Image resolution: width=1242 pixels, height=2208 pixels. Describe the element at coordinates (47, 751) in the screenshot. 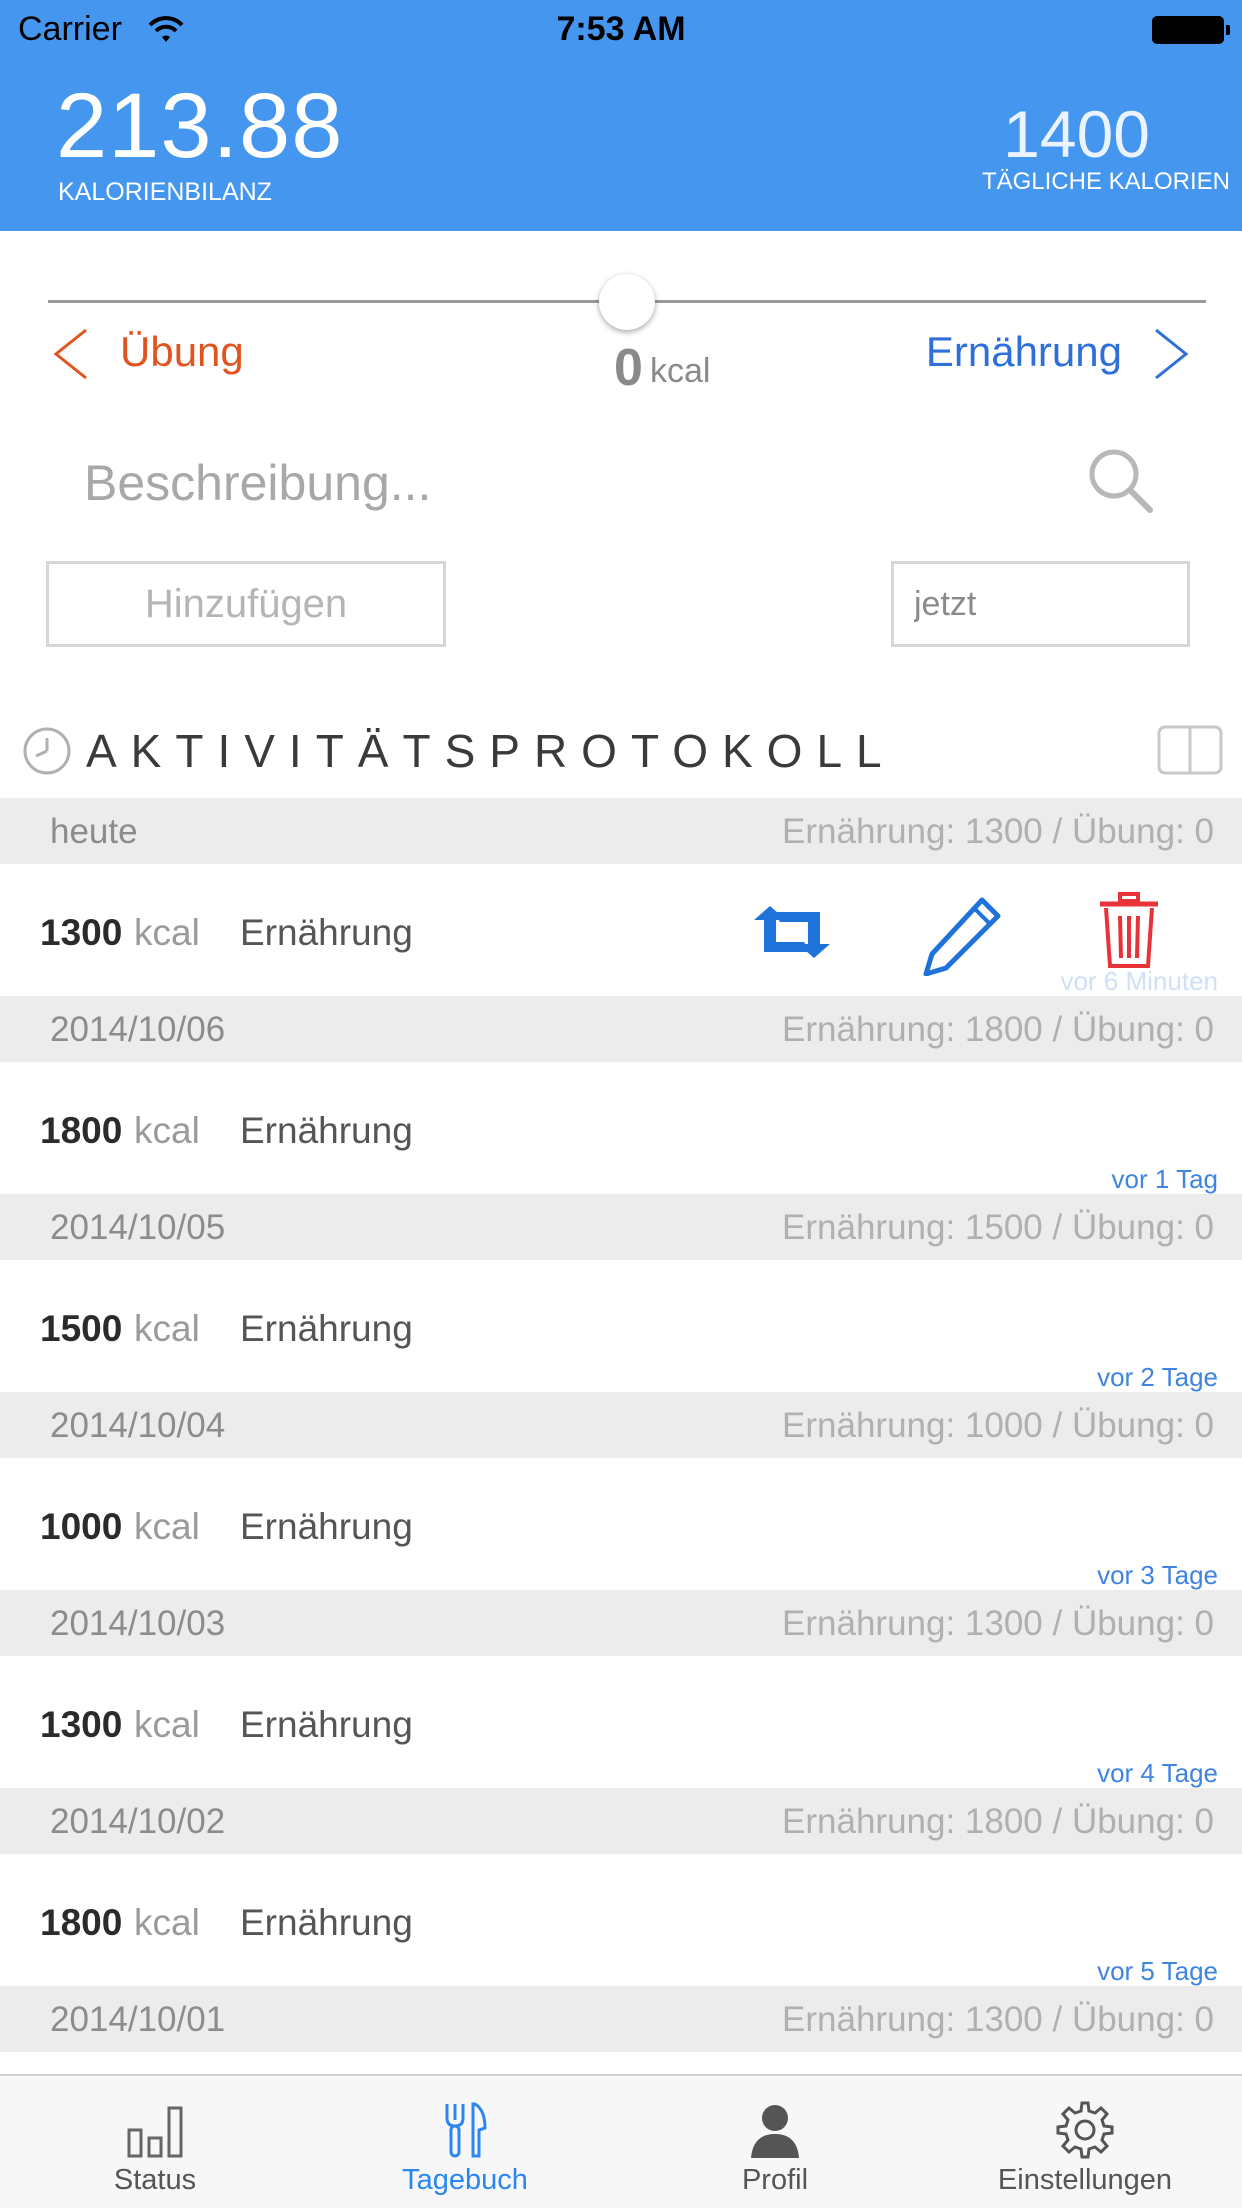

I see `clock-icon` at that location.